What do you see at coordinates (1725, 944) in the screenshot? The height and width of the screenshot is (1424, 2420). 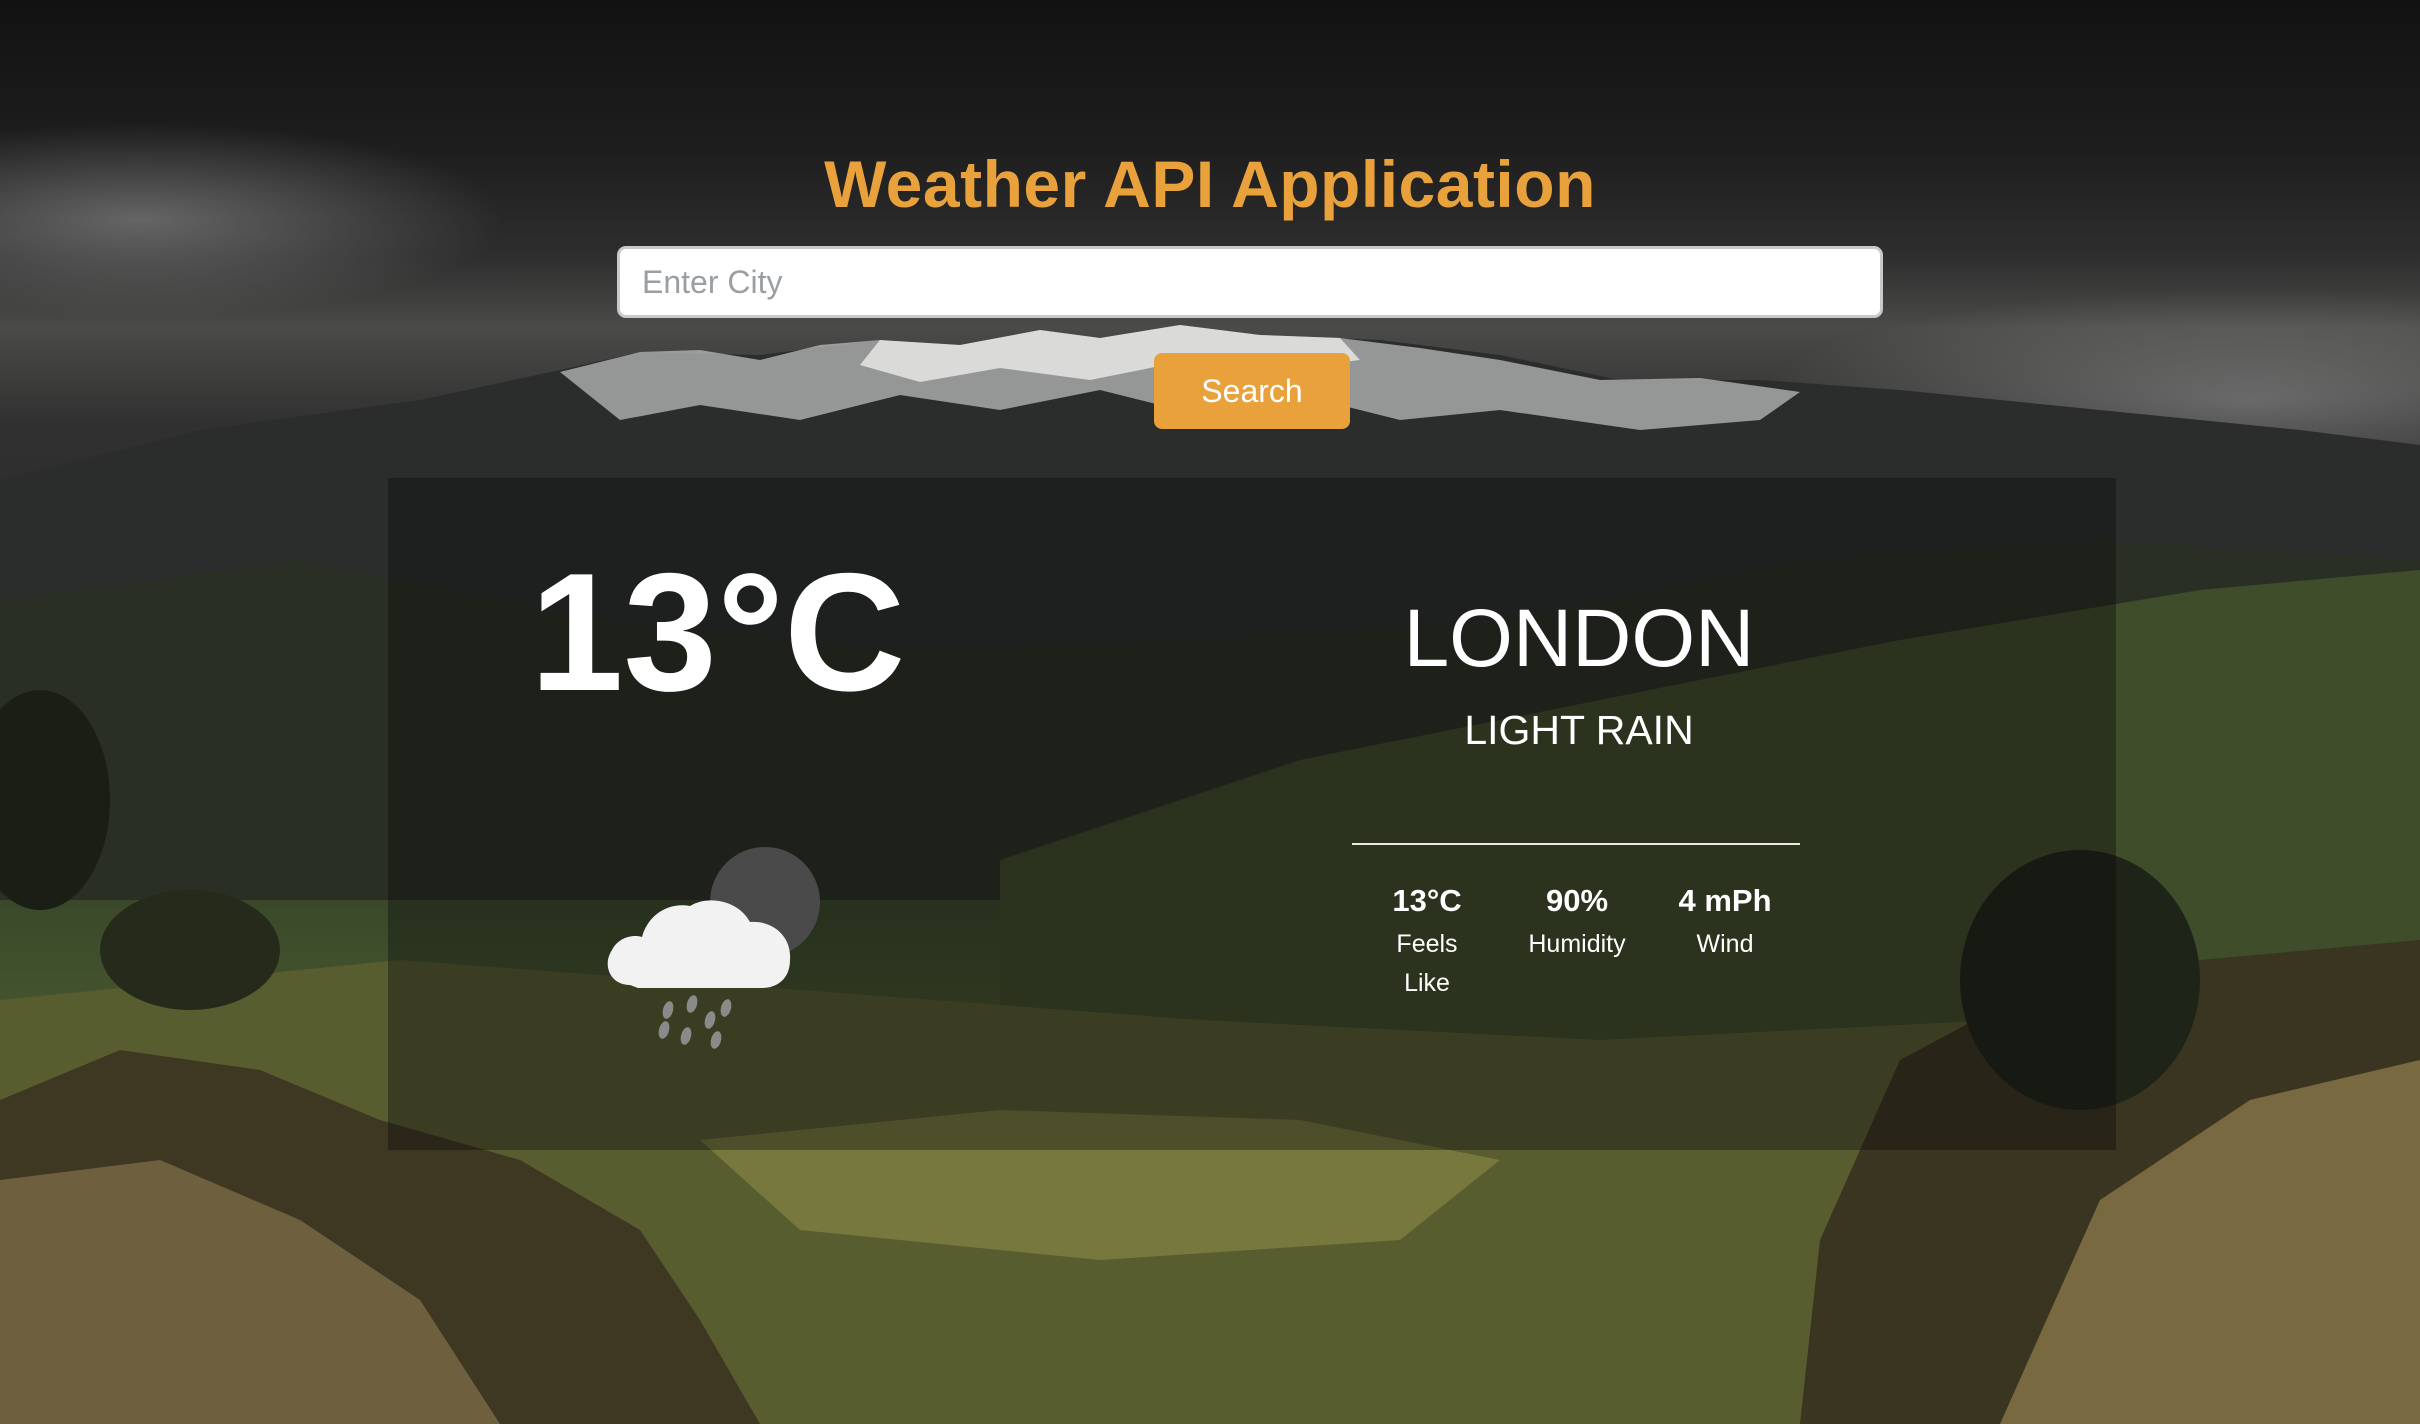 I see `wind-label: Wind` at bounding box center [1725, 944].